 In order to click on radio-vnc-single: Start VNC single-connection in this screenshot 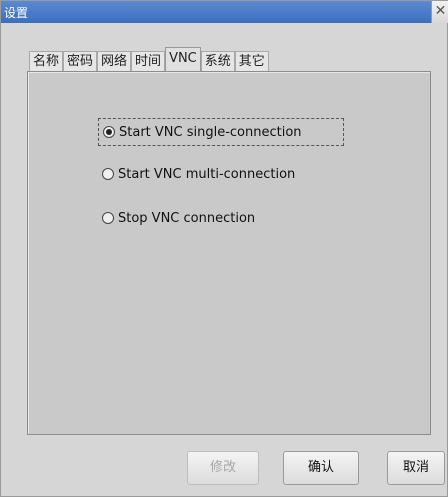, I will do `click(221, 132)`.